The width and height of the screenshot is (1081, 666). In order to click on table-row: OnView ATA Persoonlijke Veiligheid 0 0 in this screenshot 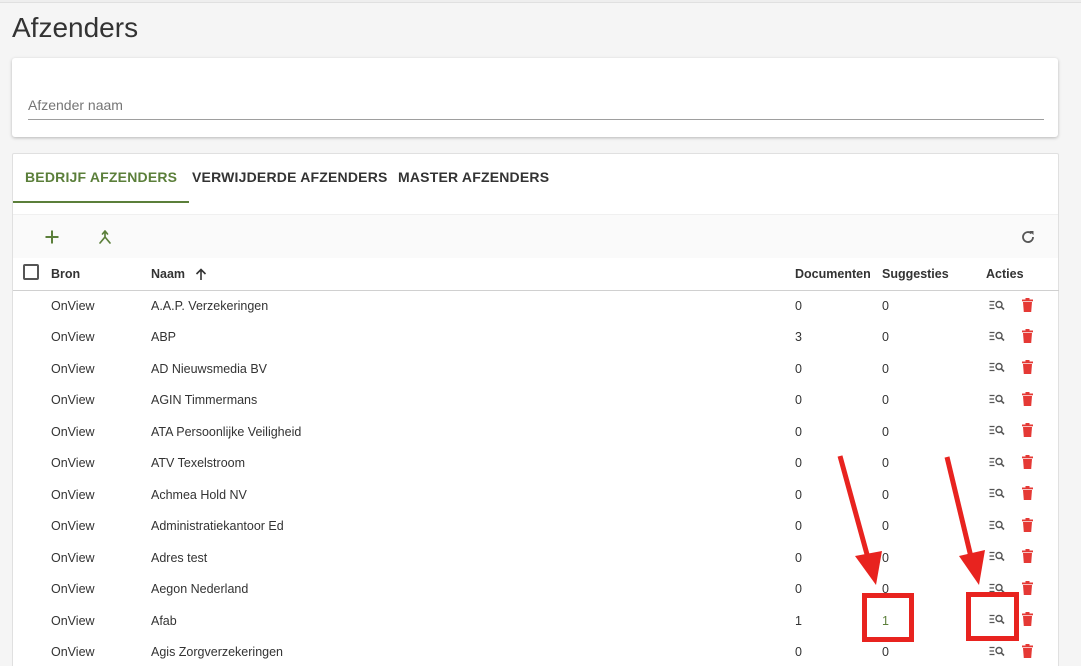, I will do `click(536, 432)`.